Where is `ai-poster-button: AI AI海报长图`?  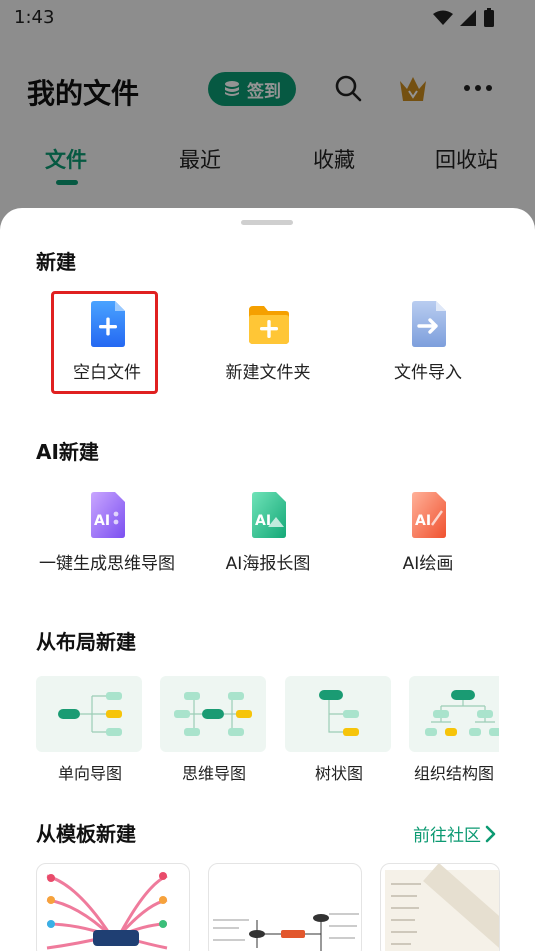
ai-poster-button: AI AI海报长图 is located at coordinates (268, 532).